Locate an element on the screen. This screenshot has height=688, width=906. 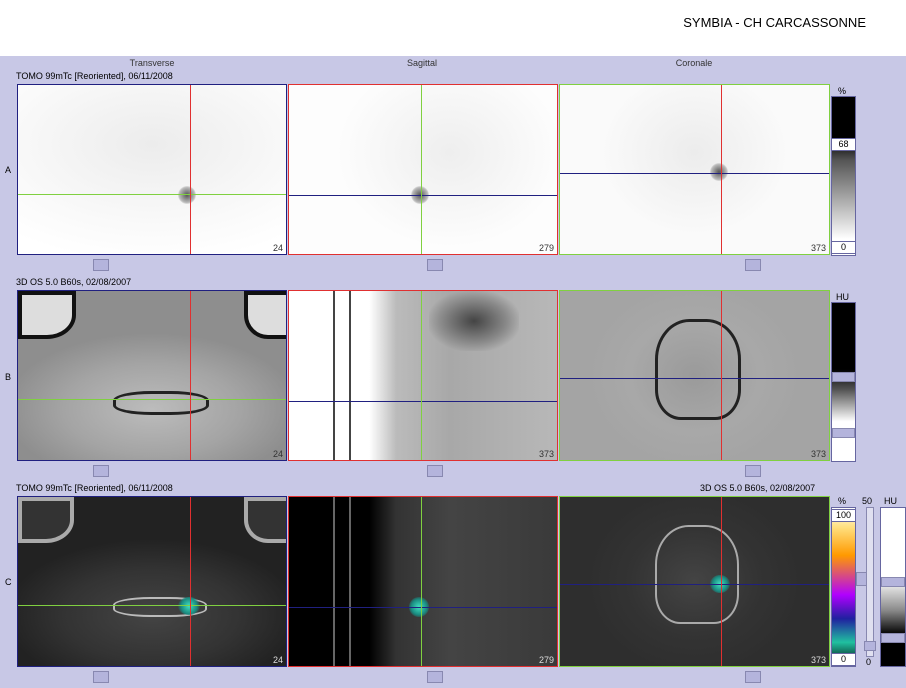
slice-slider-a-coronal is located at coordinates (753, 265).